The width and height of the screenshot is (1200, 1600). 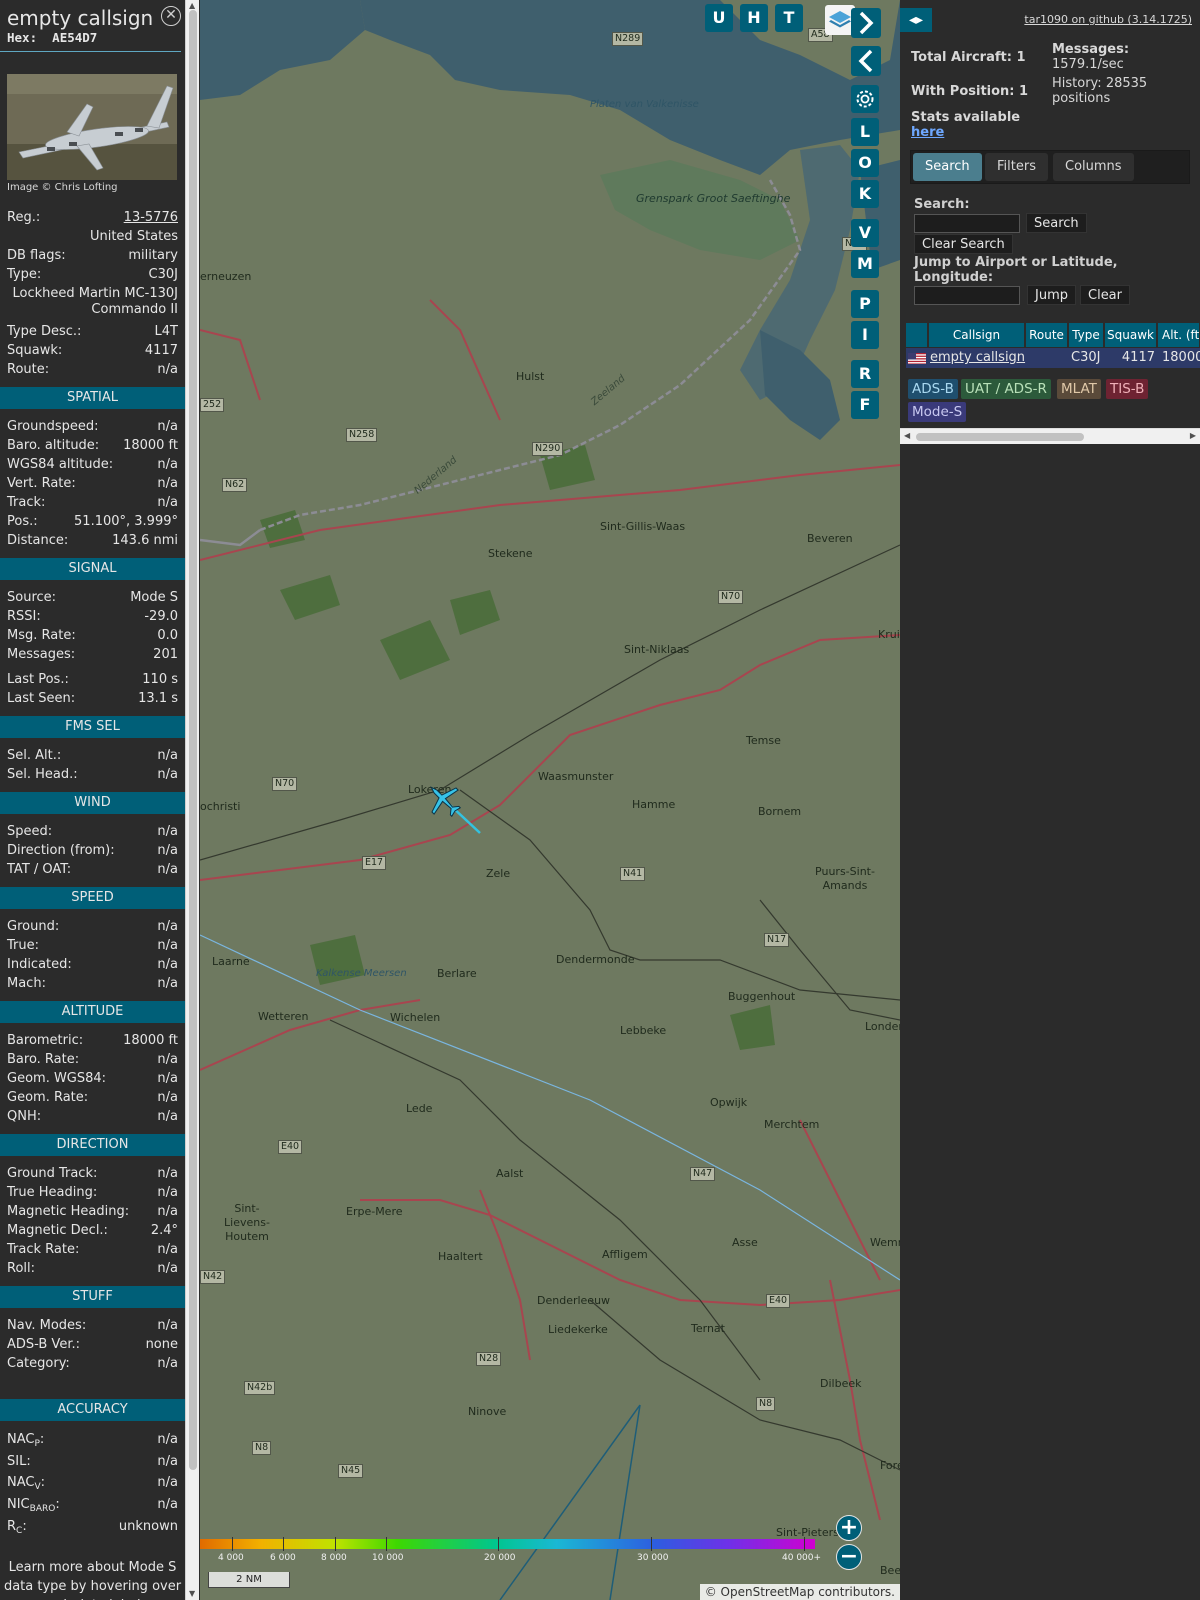 What do you see at coordinates (1086, 335) in the screenshot?
I see `table-header-type: Type` at bounding box center [1086, 335].